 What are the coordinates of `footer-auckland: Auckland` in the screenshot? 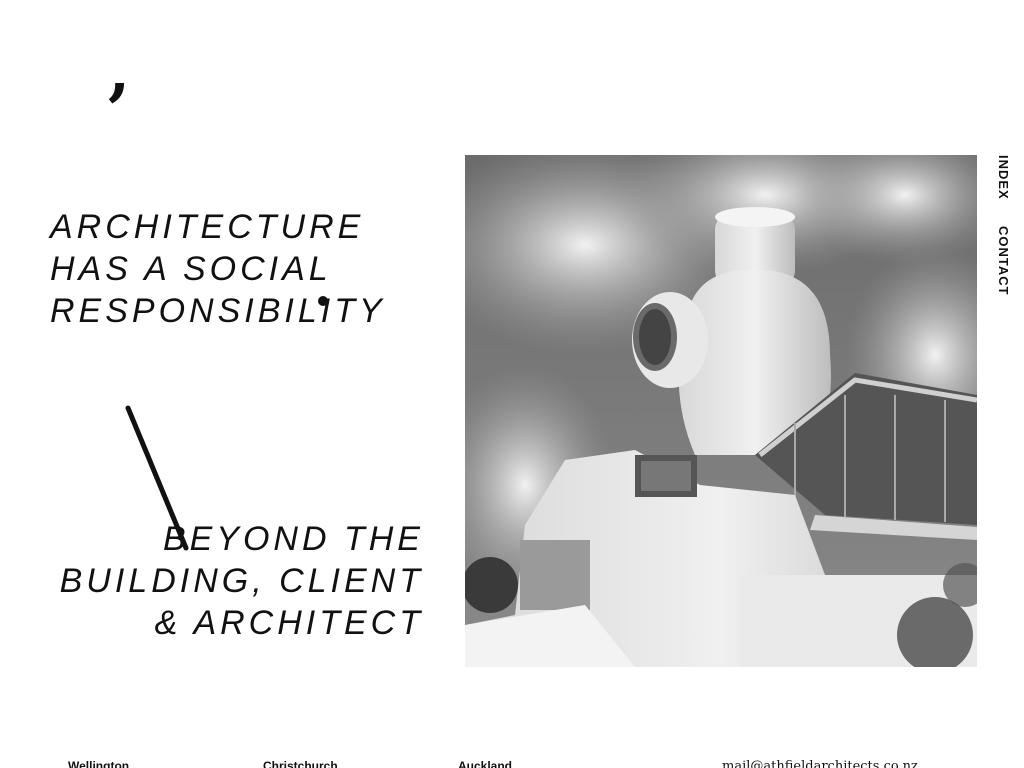 It's located at (485, 763).